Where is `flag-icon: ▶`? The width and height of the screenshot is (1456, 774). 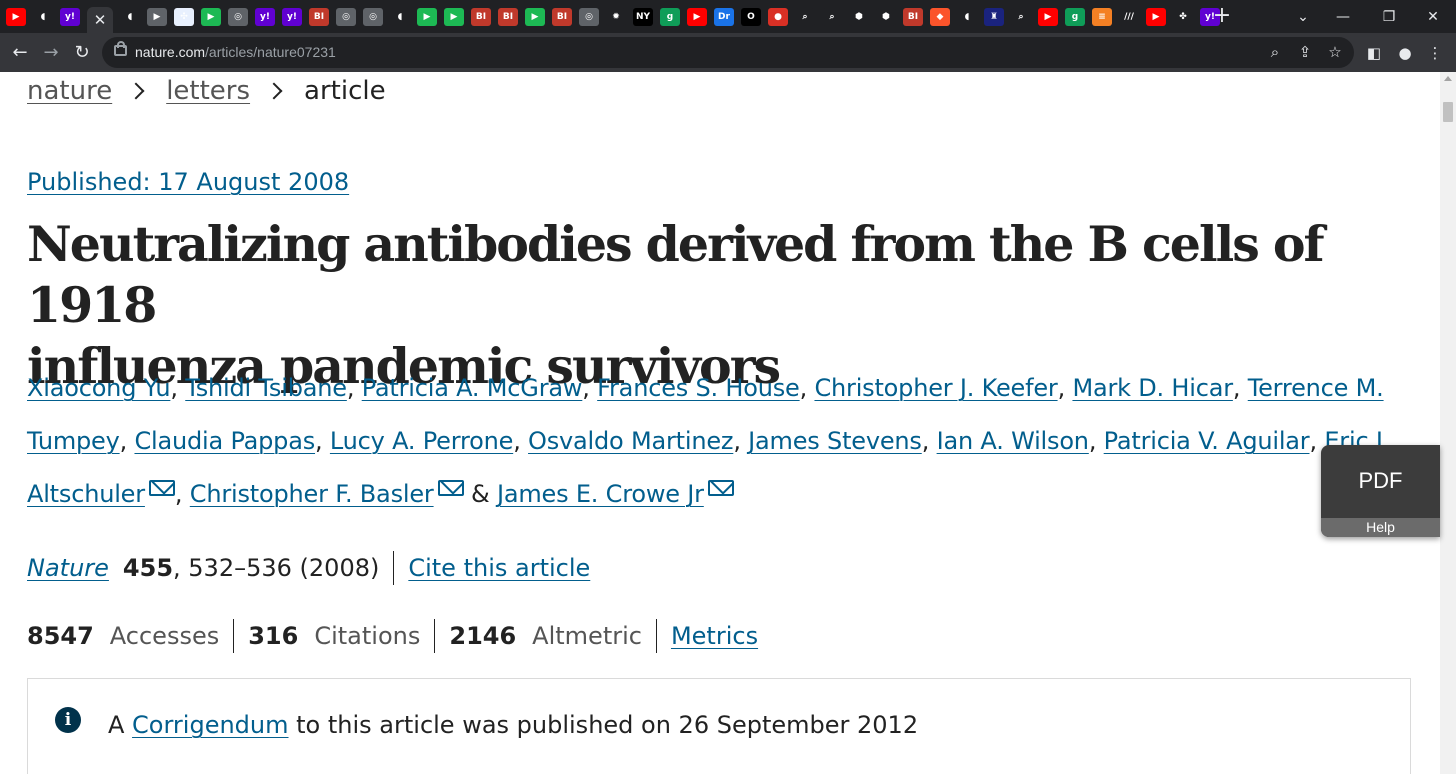 flag-icon: ▶ is located at coordinates (157, 17).